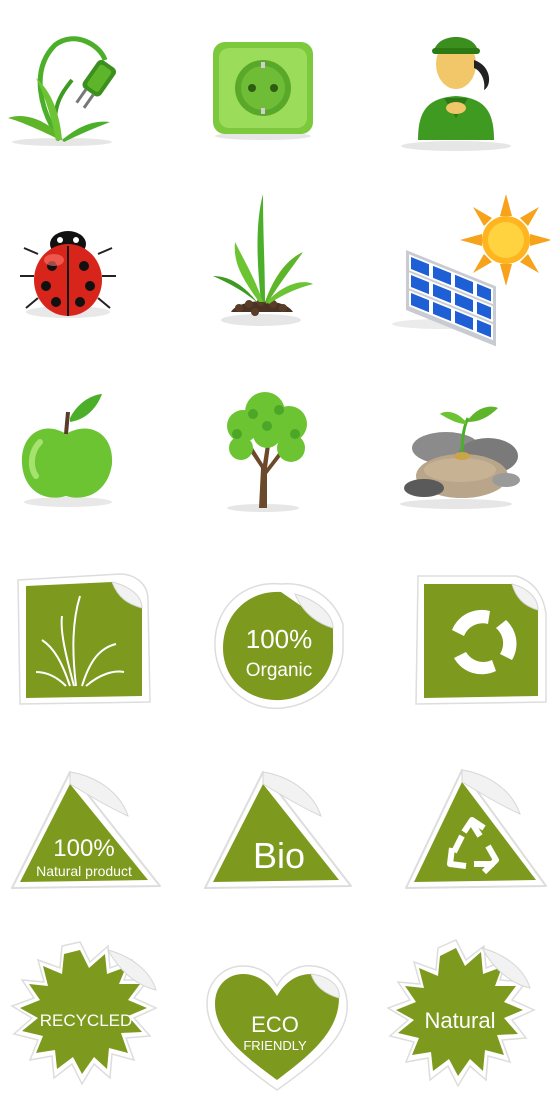 This screenshot has height=1107, width=550. What do you see at coordinates (458, 276) in the screenshot?
I see `solar-panel-sun-icon` at bounding box center [458, 276].